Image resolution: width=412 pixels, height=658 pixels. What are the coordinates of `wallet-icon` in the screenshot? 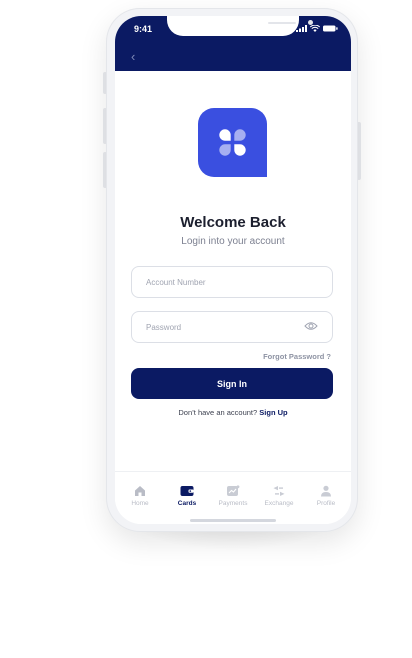 It's located at (187, 491).